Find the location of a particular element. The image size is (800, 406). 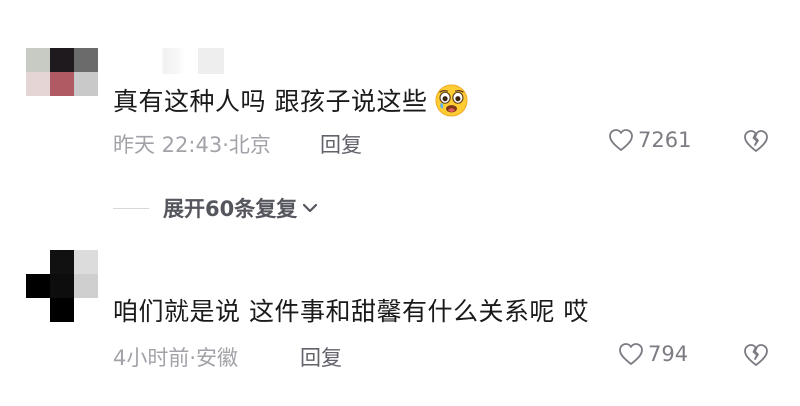

like-button: 794 is located at coordinates (653, 354).